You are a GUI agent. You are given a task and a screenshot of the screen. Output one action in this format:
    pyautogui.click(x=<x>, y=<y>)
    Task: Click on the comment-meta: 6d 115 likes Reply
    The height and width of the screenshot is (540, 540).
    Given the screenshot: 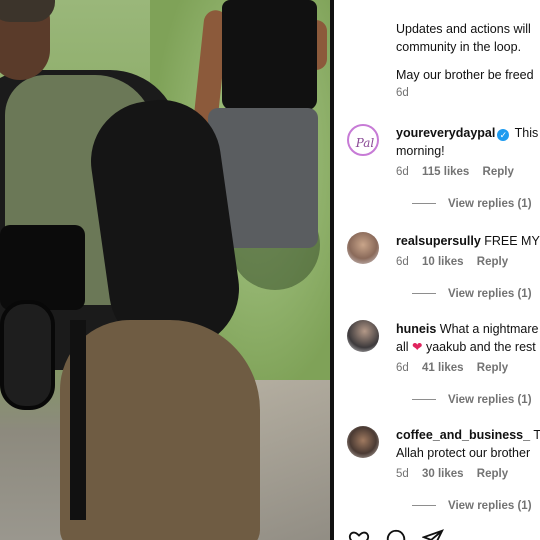 What is the action you would take?
    pyautogui.click(x=460, y=172)
    